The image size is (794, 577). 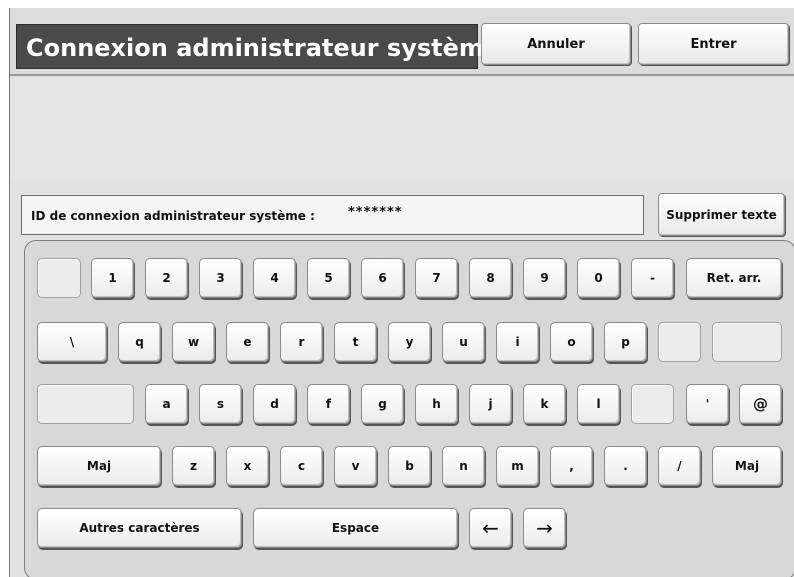 What do you see at coordinates (301, 342) in the screenshot?
I see `key-r: r` at bounding box center [301, 342].